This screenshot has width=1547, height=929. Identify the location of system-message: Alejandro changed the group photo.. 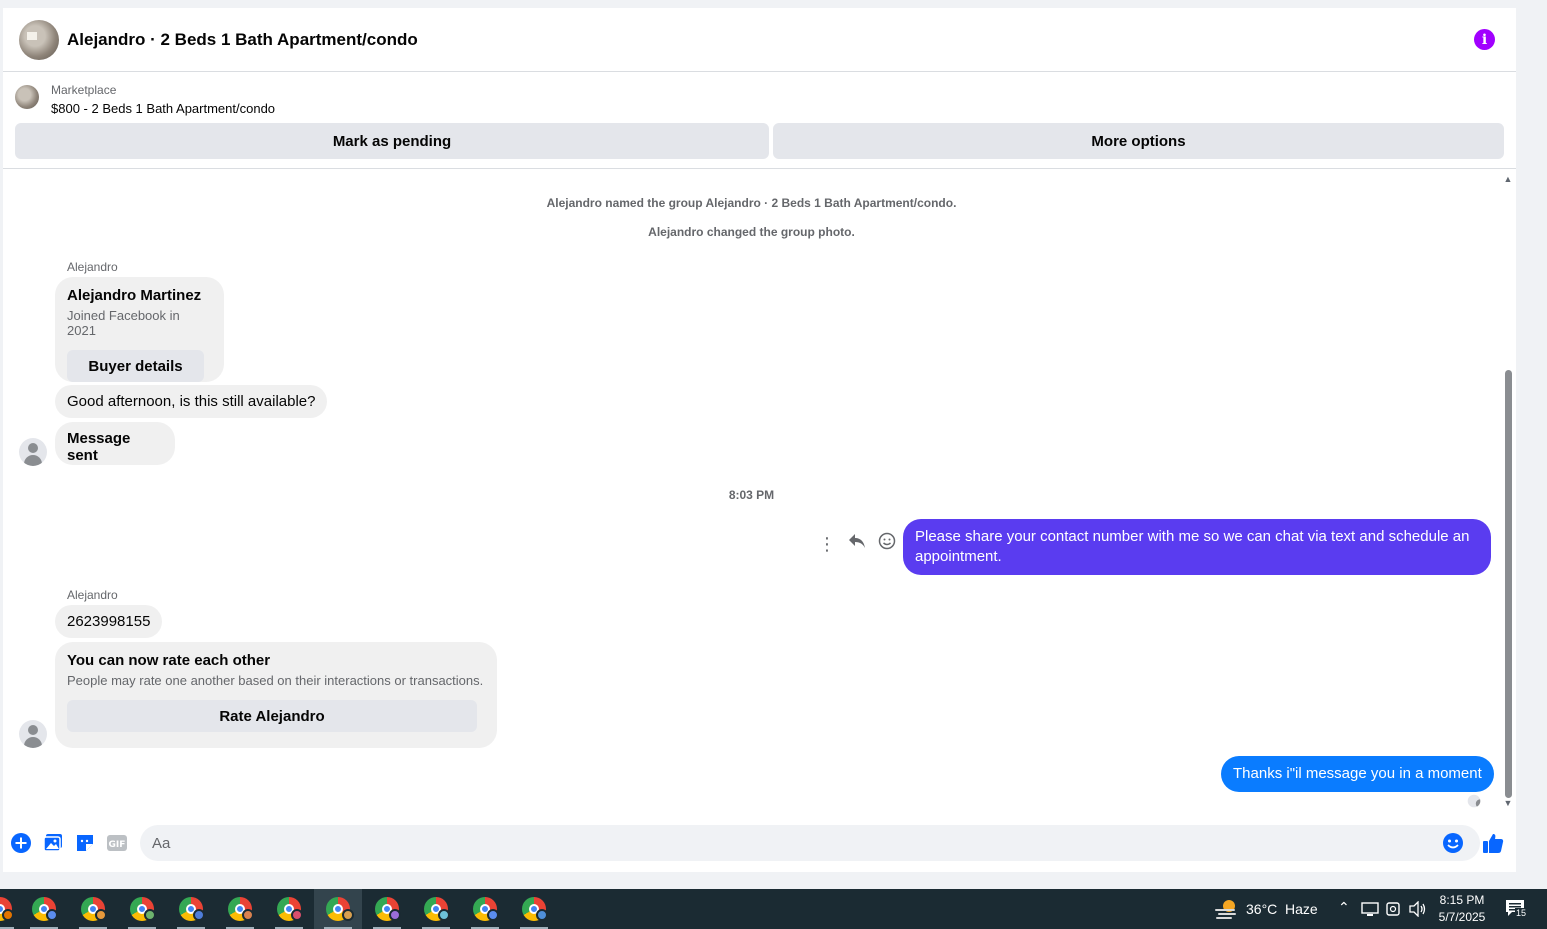
(751, 232).